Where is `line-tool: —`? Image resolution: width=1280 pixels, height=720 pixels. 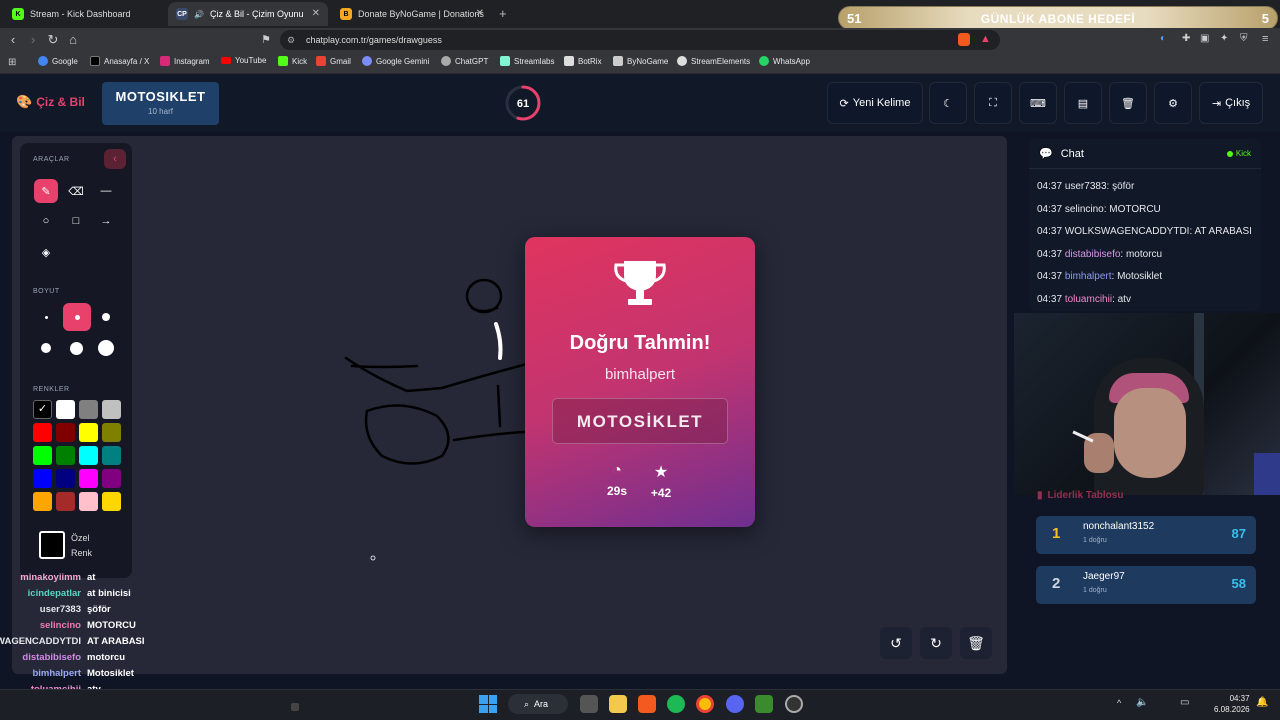 line-tool: — is located at coordinates (106, 191).